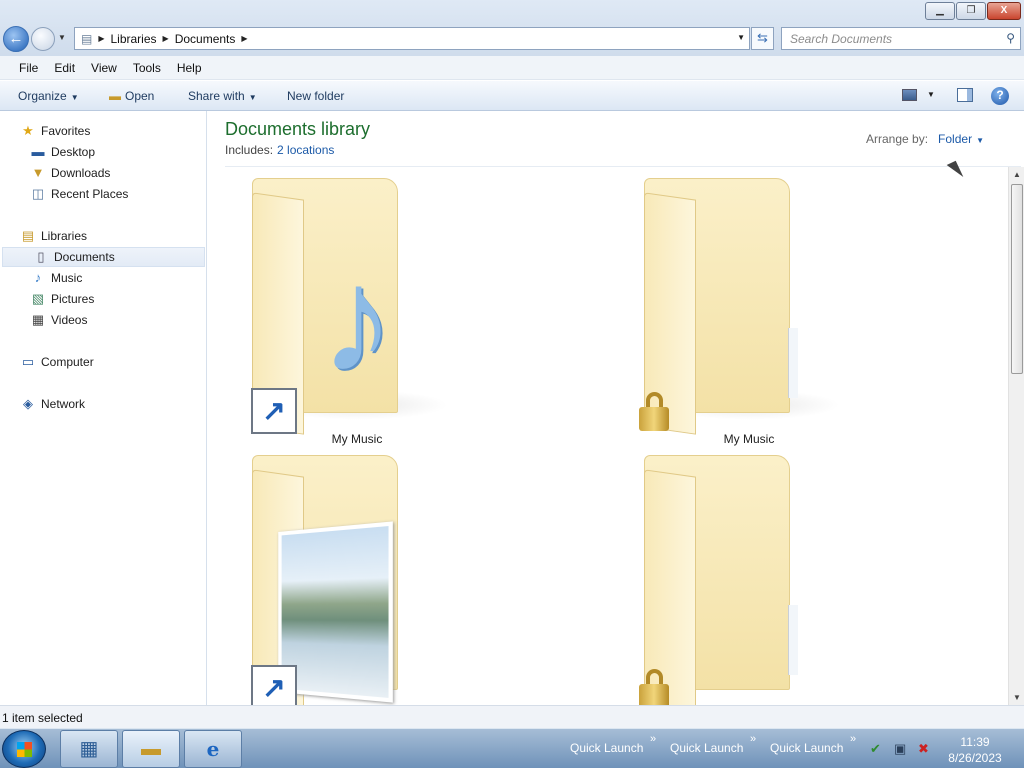  Describe the element at coordinates (741, 37) in the screenshot. I see `address-dropdown-icon: ▼` at that location.